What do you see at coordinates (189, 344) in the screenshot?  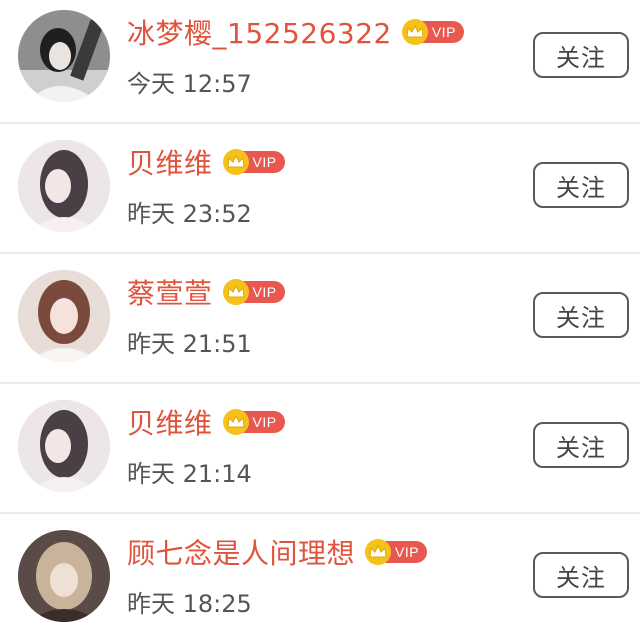 I see `visit-time: 昨天 21:51` at bounding box center [189, 344].